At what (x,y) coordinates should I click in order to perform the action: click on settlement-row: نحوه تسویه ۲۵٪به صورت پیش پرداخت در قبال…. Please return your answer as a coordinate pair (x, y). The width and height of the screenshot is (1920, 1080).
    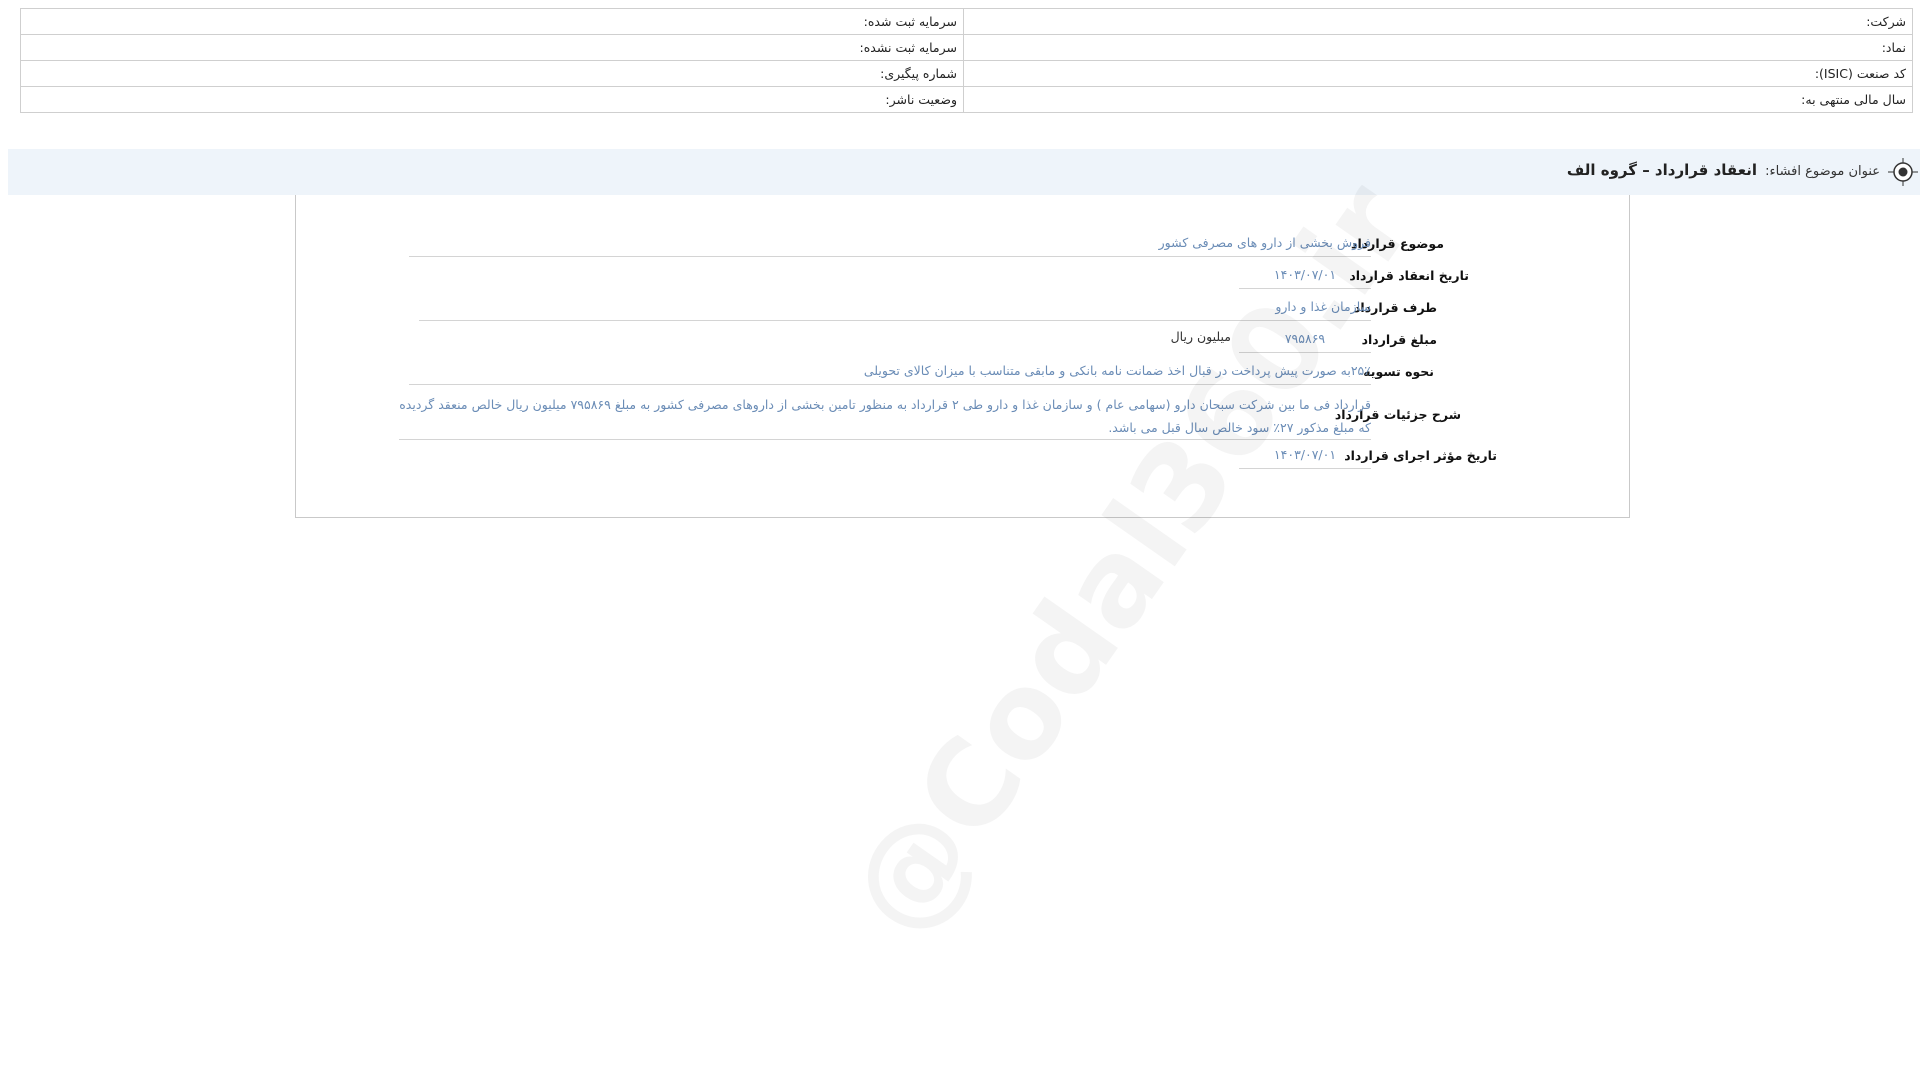
    Looking at the image, I should click on (961, 373).